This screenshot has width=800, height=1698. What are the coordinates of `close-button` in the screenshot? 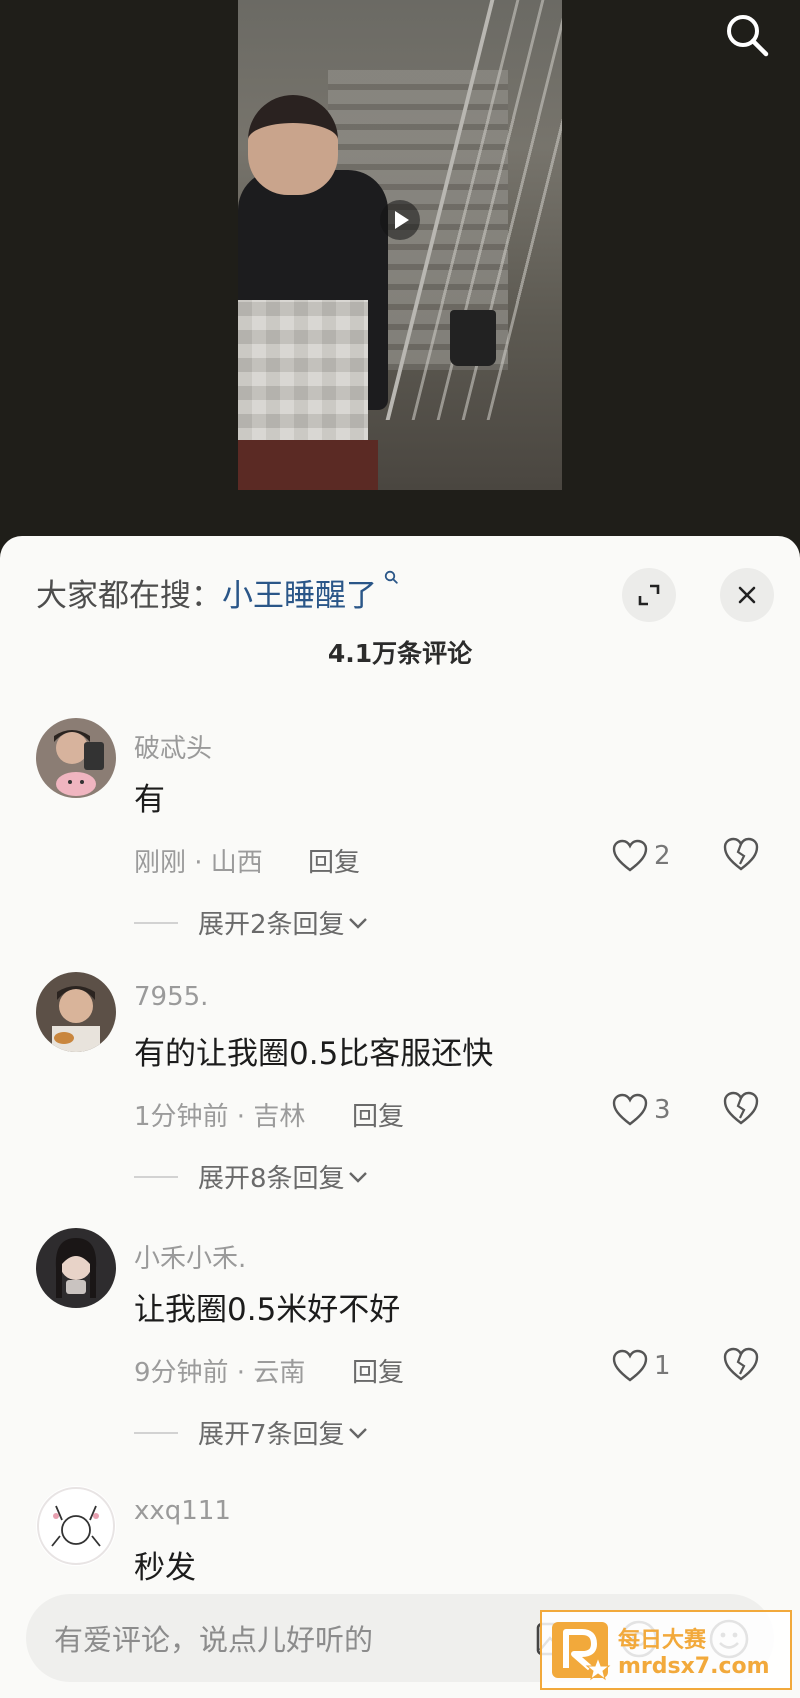 It's located at (747, 595).